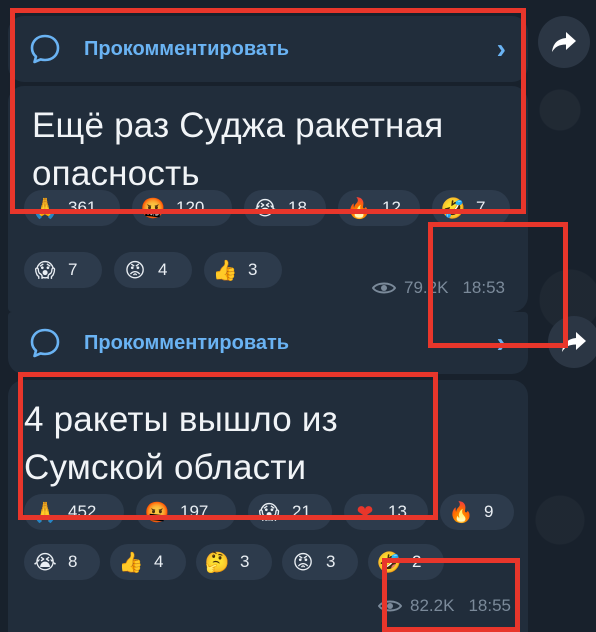 The height and width of the screenshot is (632, 596). What do you see at coordinates (397, 511) in the screenshot?
I see `reaction-count: 13` at bounding box center [397, 511].